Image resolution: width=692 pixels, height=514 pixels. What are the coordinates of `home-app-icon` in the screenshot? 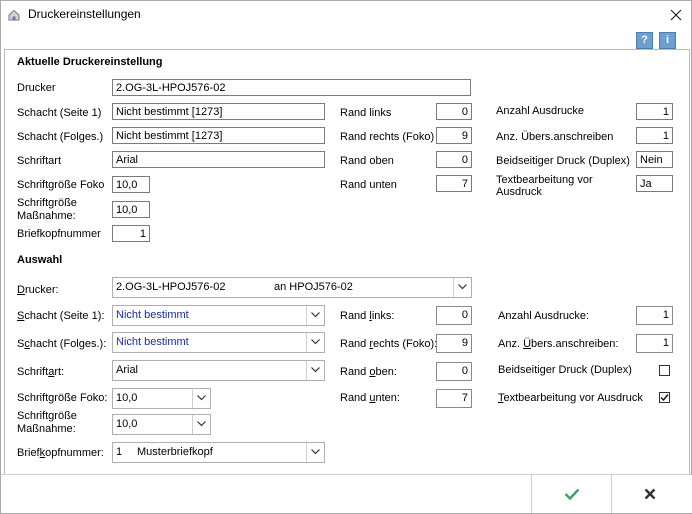 It's located at (14, 15).